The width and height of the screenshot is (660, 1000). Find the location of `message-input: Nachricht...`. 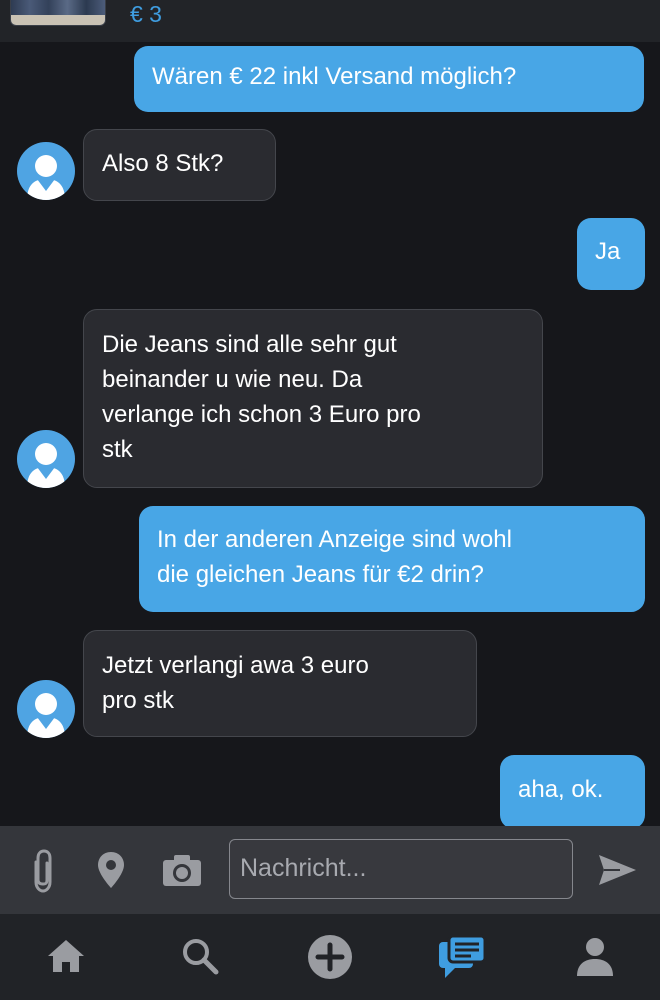

message-input: Nachricht... is located at coordinates (401, 869).